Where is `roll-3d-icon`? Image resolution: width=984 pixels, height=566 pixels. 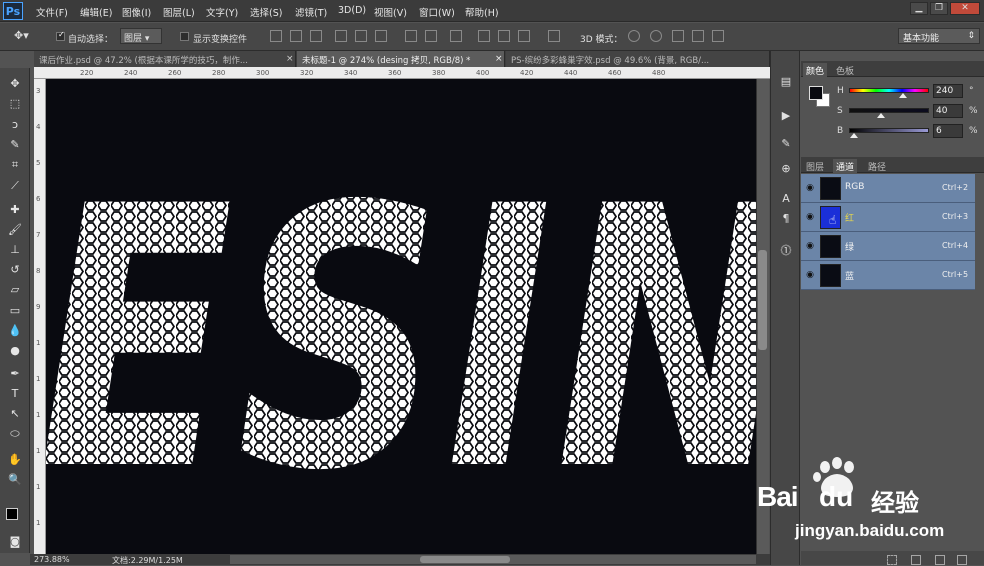
roll-3d-icon is located at coordinates (656, 36).